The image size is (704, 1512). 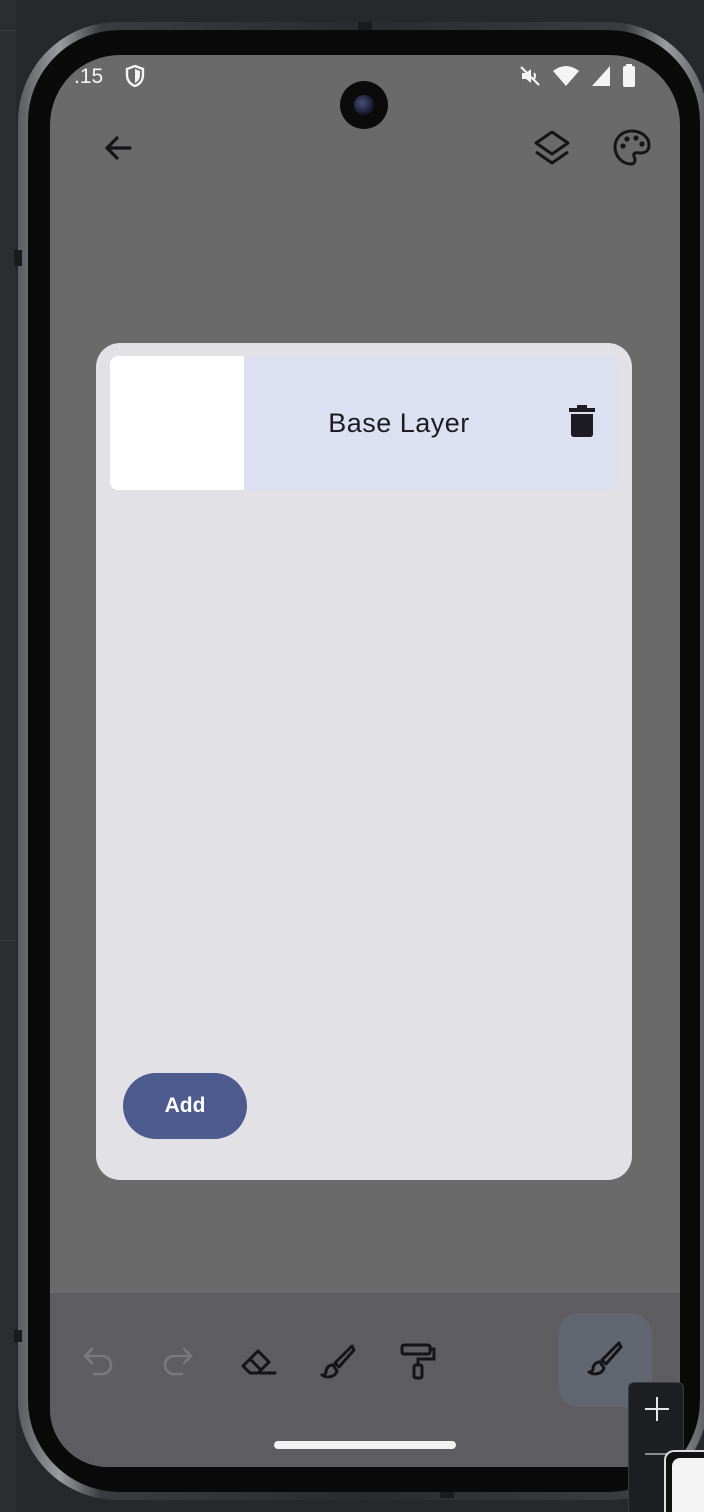 What do you see at coordinates (8, 756) in the screenshot?
I see `emulator-side-panel` at bounding box center [8, 756].